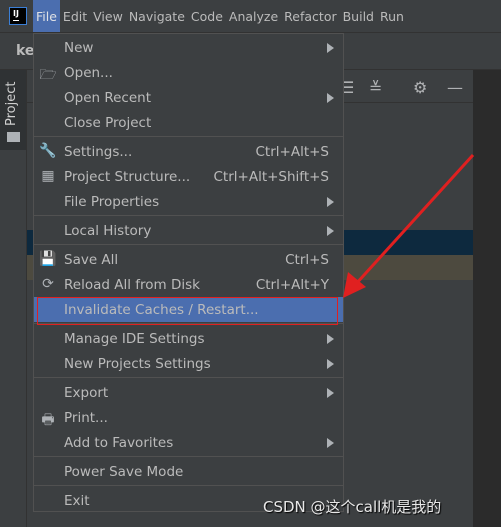  Describe the element at coordinates (352, 507) in the screenshot. I see `watermark: CSDN @这个call机是我的` at that location.